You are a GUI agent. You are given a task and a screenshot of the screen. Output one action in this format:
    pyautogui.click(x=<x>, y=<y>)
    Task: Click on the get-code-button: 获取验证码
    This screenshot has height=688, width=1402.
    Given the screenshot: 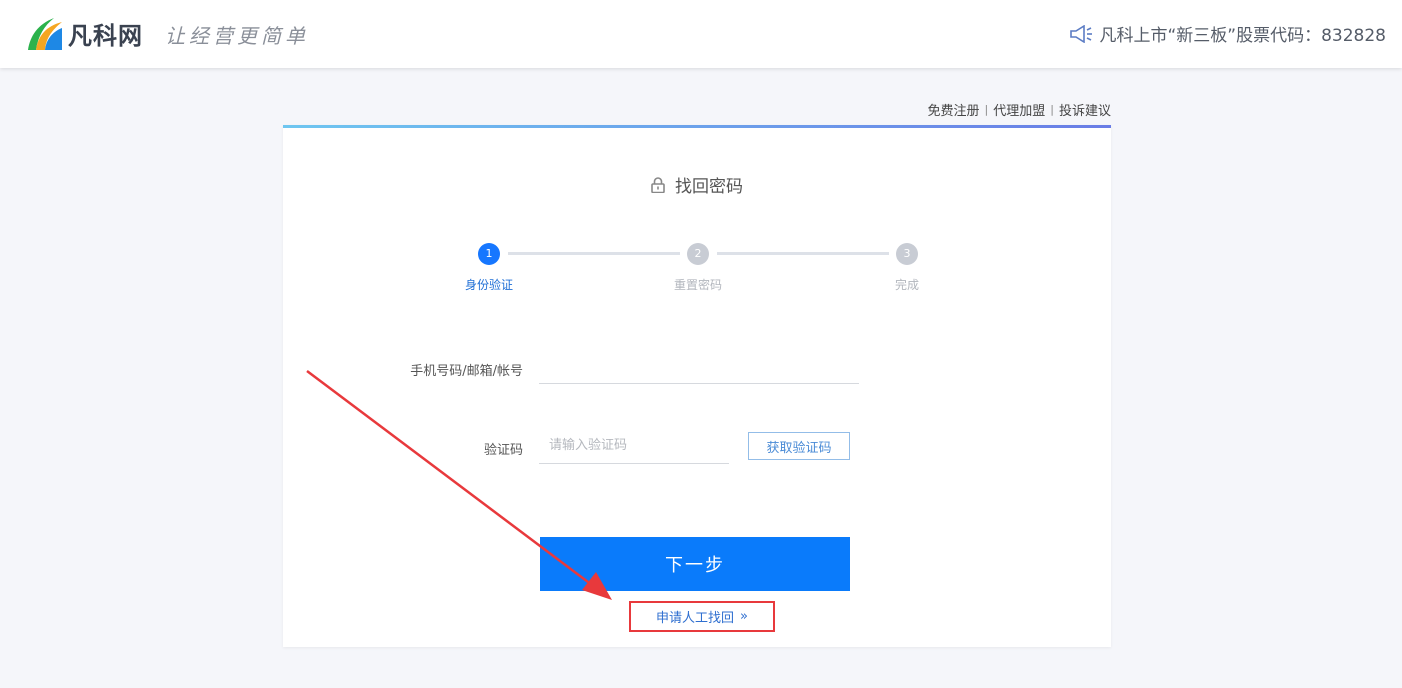 What is the action you would take?
    pyautogui.click(x=799, y=446)
    